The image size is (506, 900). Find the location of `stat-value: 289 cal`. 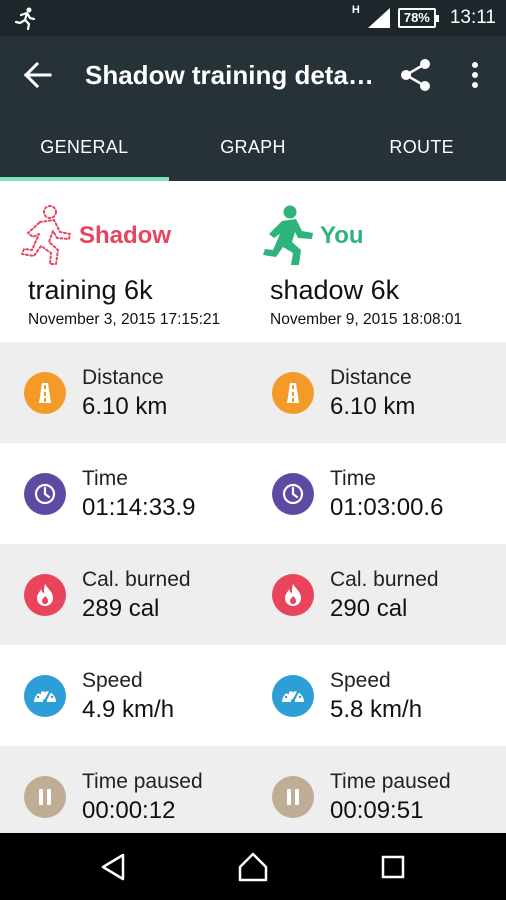

stat-value: 289 cal is located at coordinates (121, 608).